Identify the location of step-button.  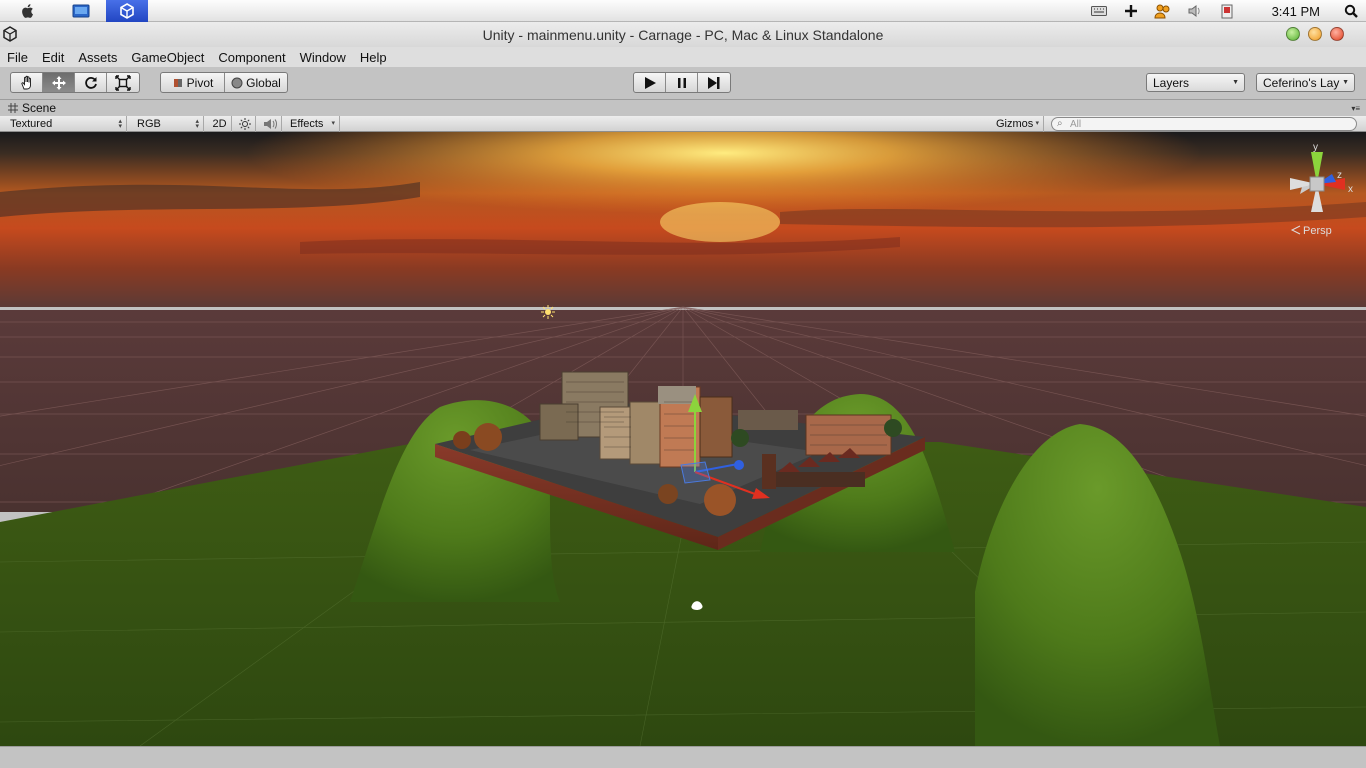
(714, 82).